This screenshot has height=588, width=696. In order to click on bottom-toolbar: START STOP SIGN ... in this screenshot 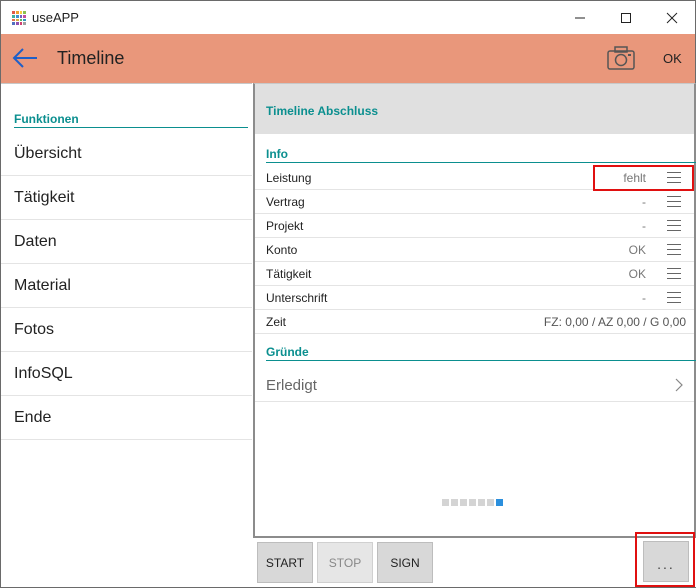, I will do `click(474, 562)`.